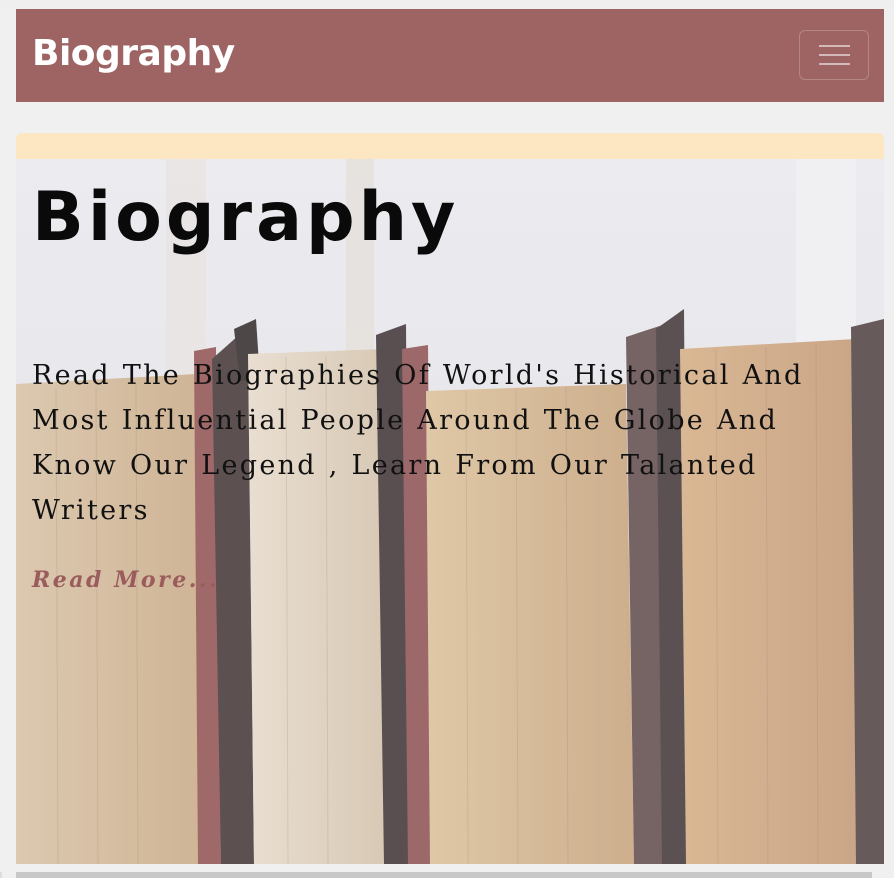  What do you see at coordinates (444, 875) in the screenshot?
I see `next-section-edge` at bounding box center [444, 875].